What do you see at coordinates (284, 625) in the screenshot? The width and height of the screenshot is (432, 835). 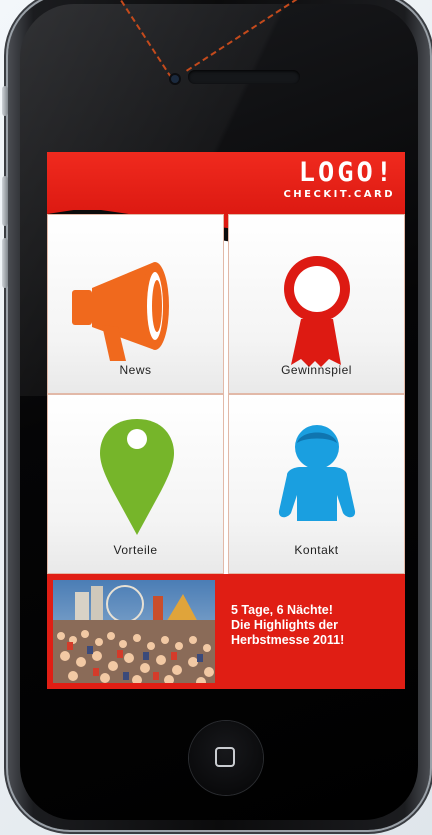 I see `banner-line-2: Die Highlights der` at bounding box center [284, 625].